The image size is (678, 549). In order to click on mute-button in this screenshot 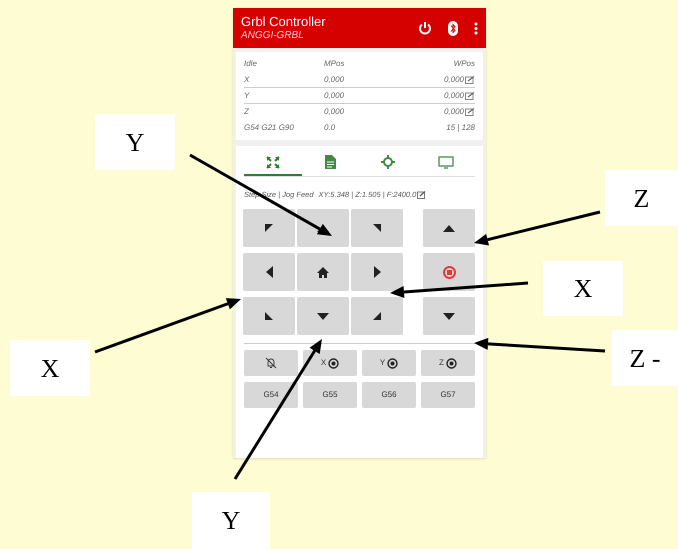, I will do `click(271, 363)`.